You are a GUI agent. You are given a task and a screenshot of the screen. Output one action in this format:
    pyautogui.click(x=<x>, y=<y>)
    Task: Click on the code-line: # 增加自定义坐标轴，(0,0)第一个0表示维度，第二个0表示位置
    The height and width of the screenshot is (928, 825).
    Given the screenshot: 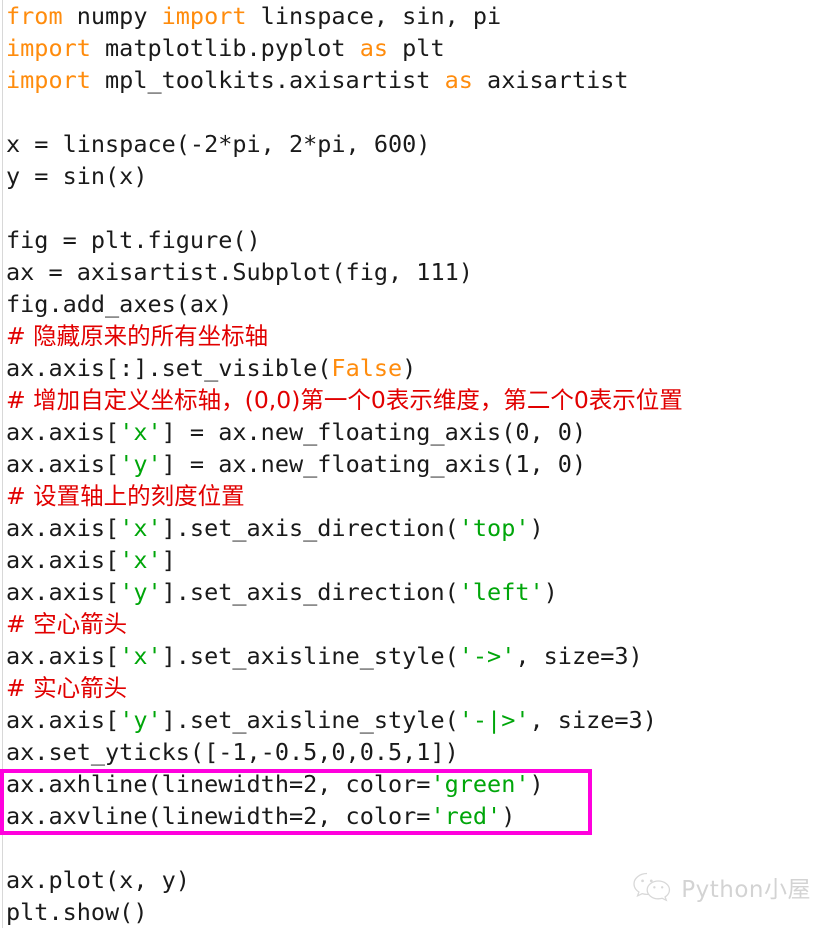 What is the action you would take?
    pyautogui.click(x=415, y=400)
    